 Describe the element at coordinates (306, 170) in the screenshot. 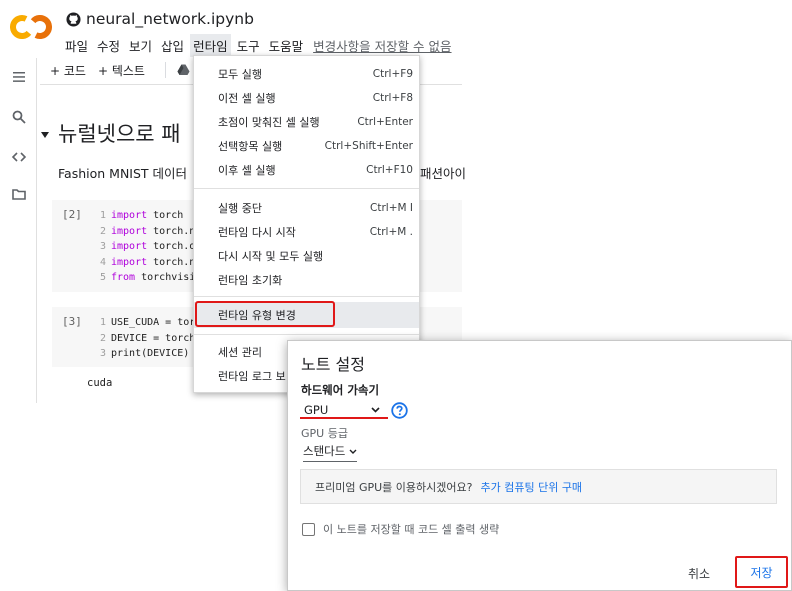

I see `menu-item-run-after: 이후 셀 실행 Ctrl+F10` at that location.